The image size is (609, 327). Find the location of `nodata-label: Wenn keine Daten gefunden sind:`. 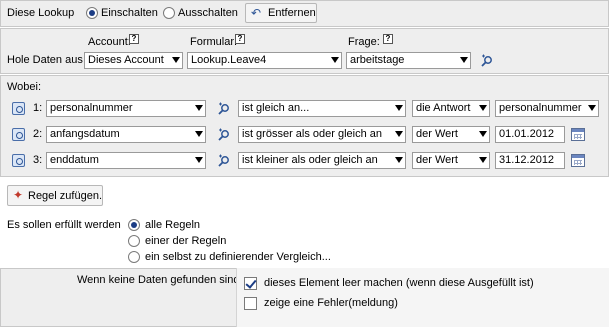

nodata-label: Wenn keine Daten gefunden sind: is located at coordinates (160, 280).